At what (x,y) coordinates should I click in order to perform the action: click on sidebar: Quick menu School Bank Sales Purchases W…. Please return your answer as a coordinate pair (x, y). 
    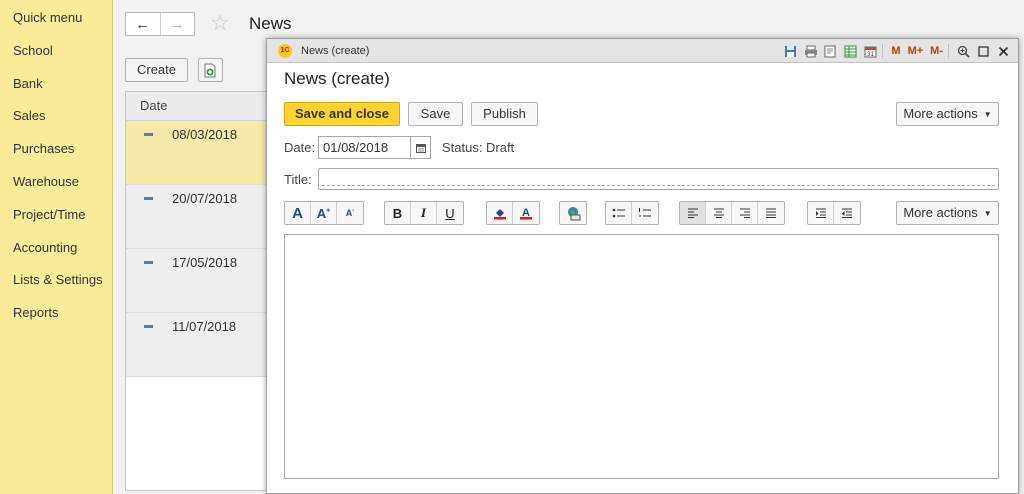
    Looking at the image, I should click on (56, 247).